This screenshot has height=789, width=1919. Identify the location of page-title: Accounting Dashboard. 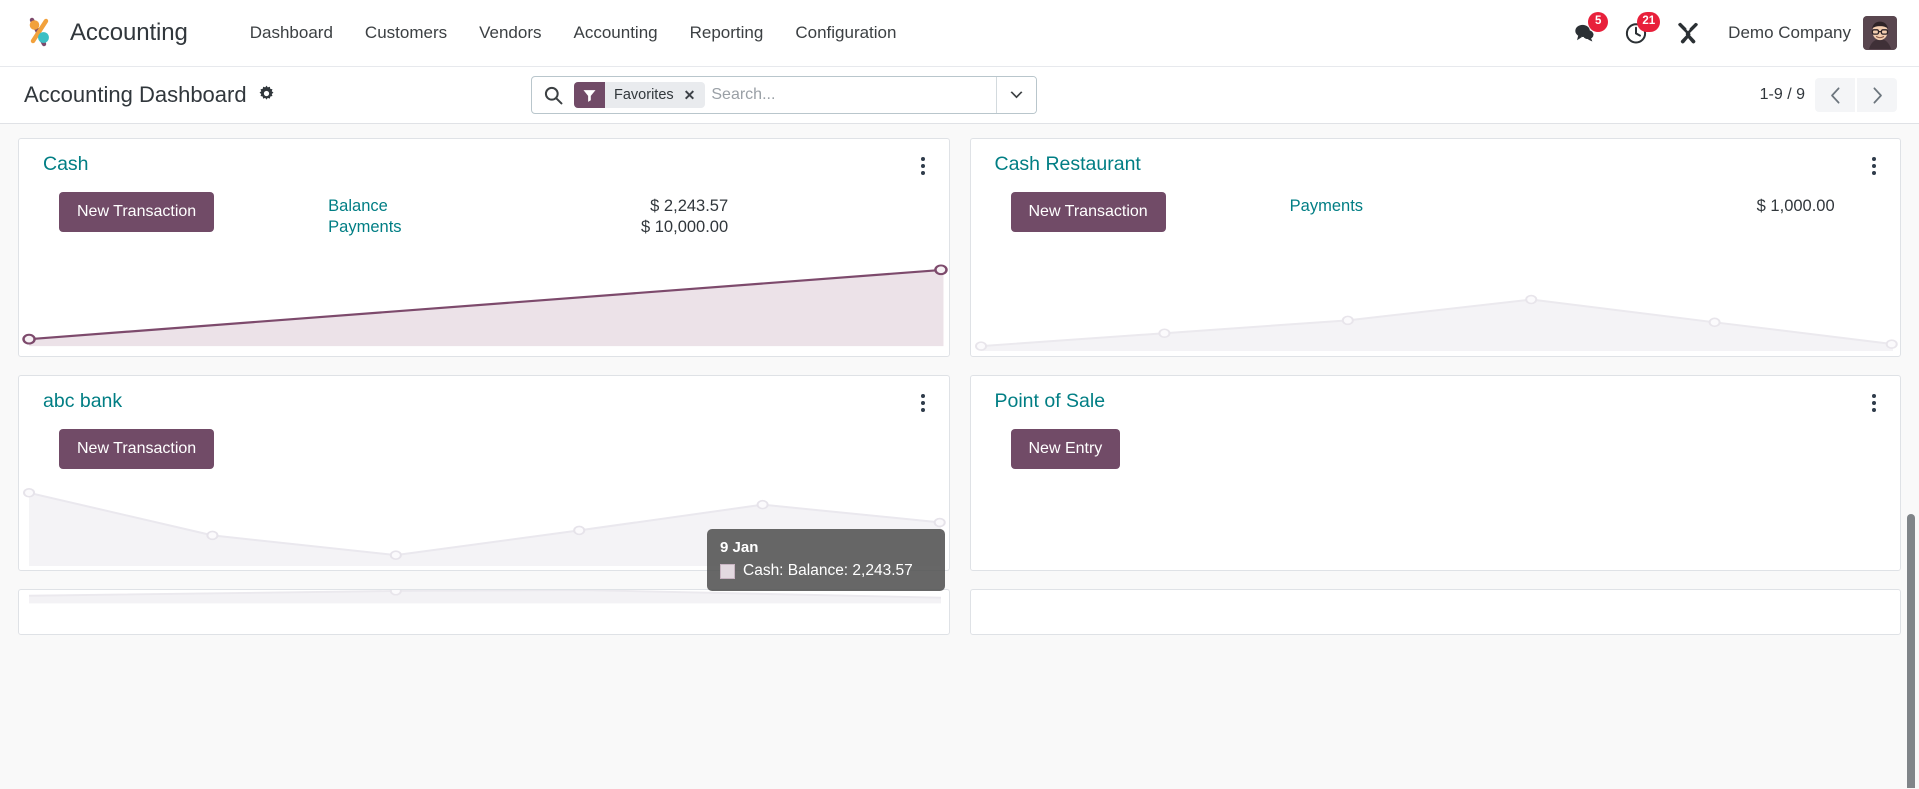
(135, 94).